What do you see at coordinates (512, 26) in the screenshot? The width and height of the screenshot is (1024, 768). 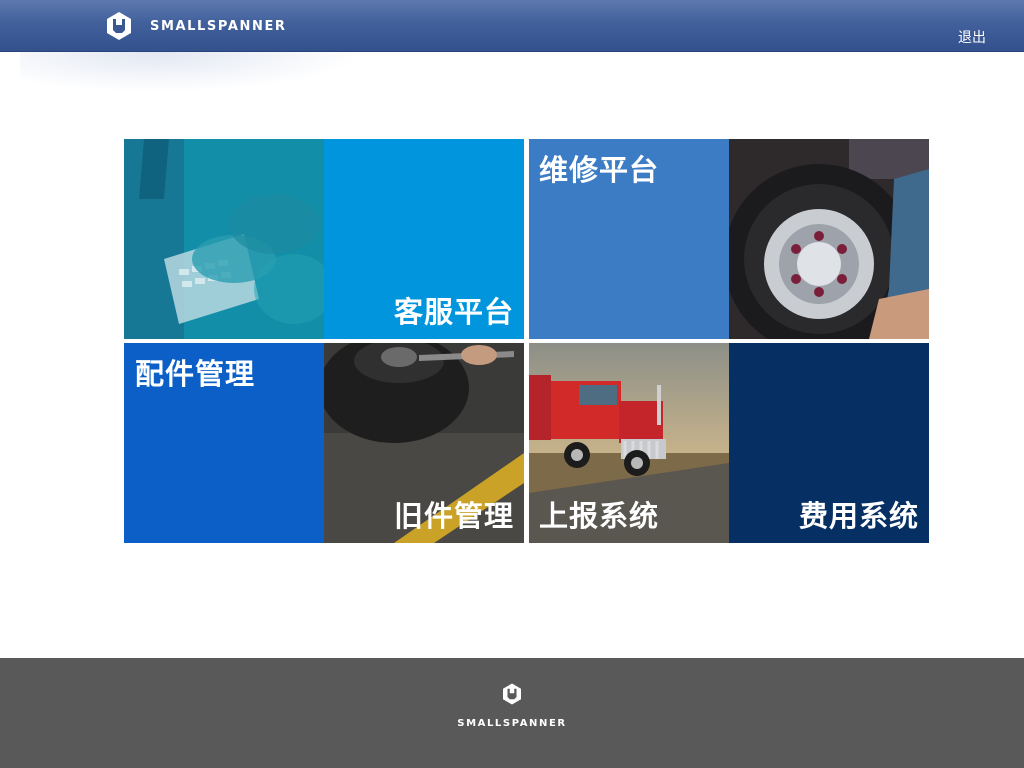 I see `top-bar: SMALLSPANNER 退出` at bounding box center [512, 26].